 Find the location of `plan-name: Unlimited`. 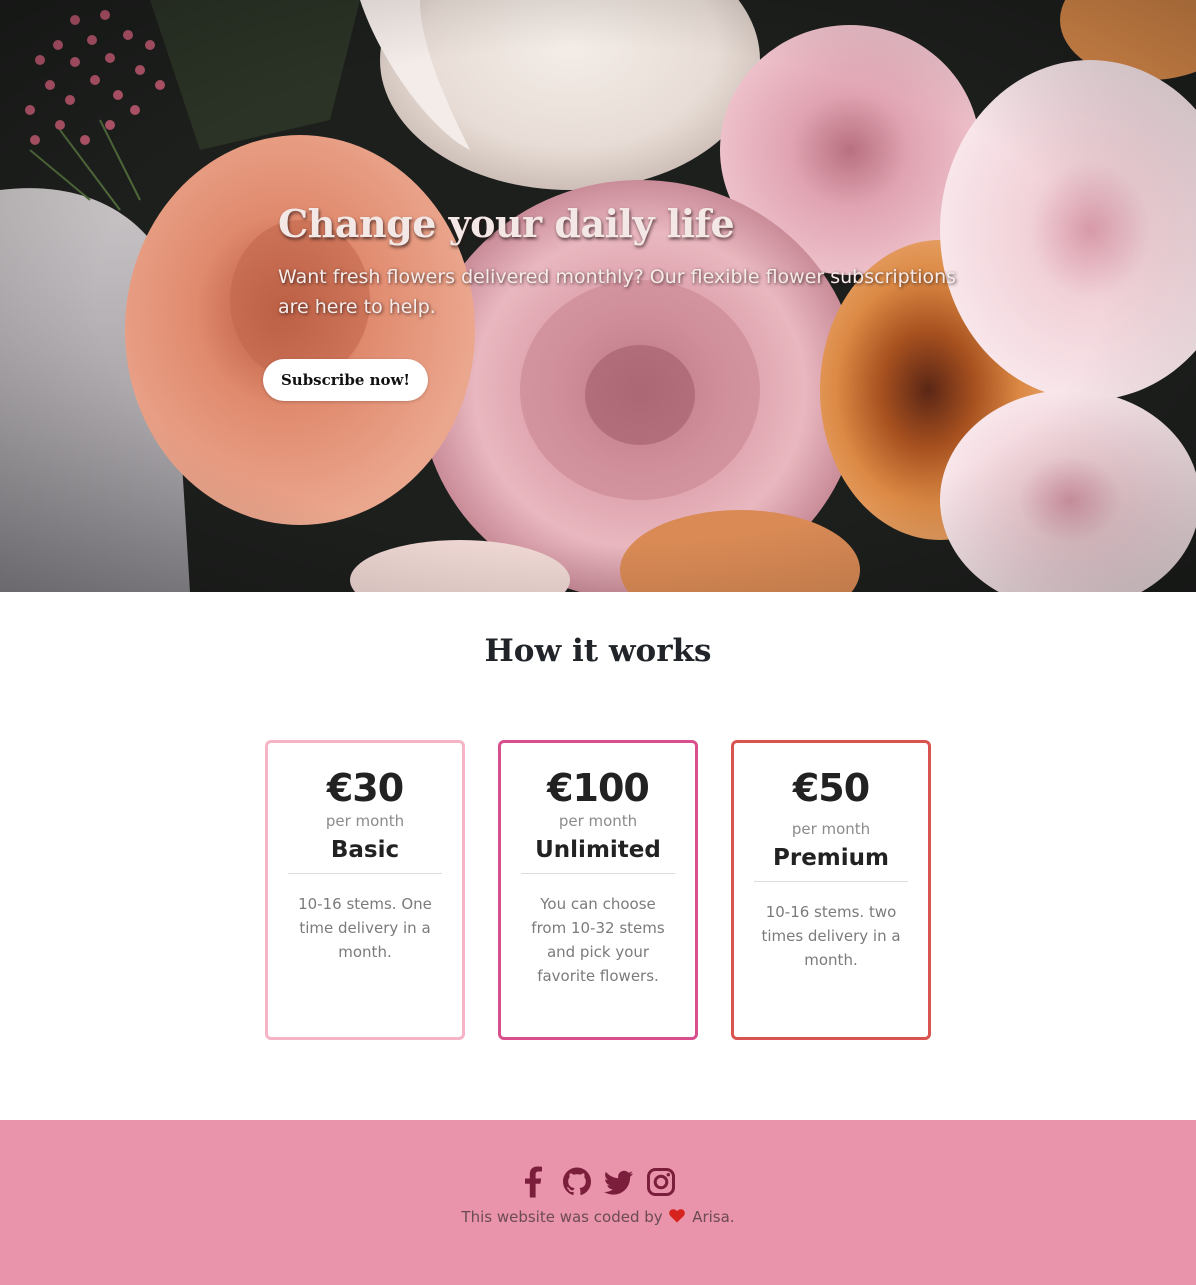

plan-name: Unlimited is located at coordinates (598, 850).